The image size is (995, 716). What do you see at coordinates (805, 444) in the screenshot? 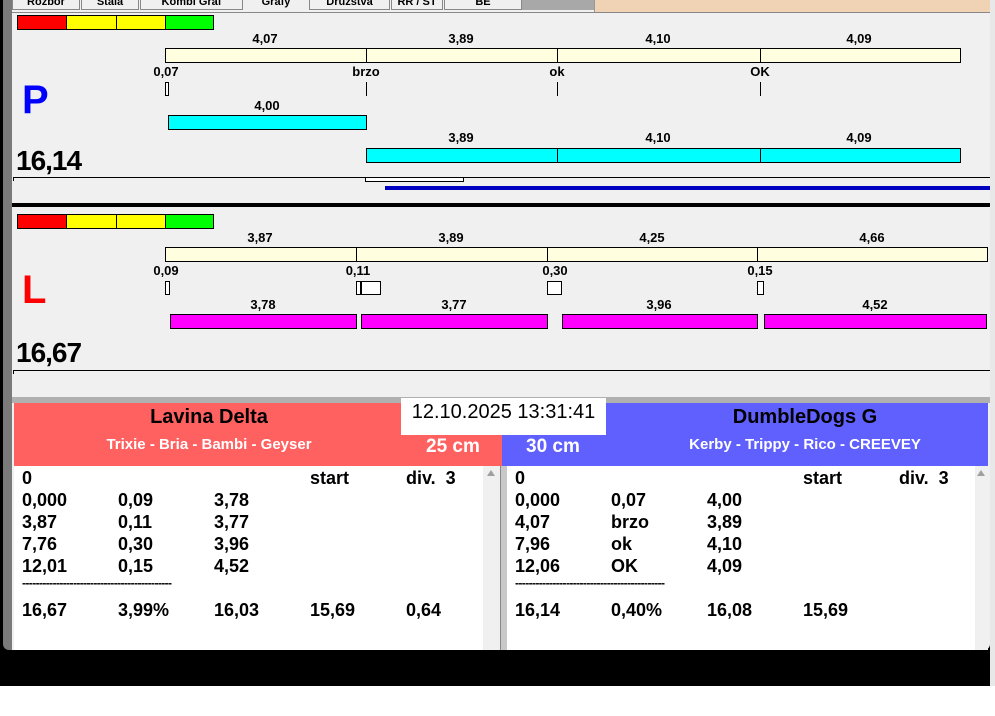
I see `team-dogs: Kerby - Trippy - Rico - CREEVEY` at bounding box center [805, 444].